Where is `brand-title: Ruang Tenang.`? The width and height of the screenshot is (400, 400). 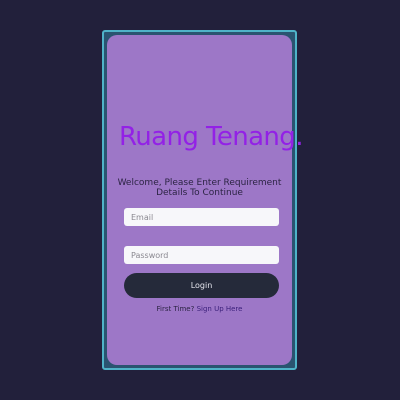 brand-title: Ruang Tenang. is located at coordinates (211, 137).